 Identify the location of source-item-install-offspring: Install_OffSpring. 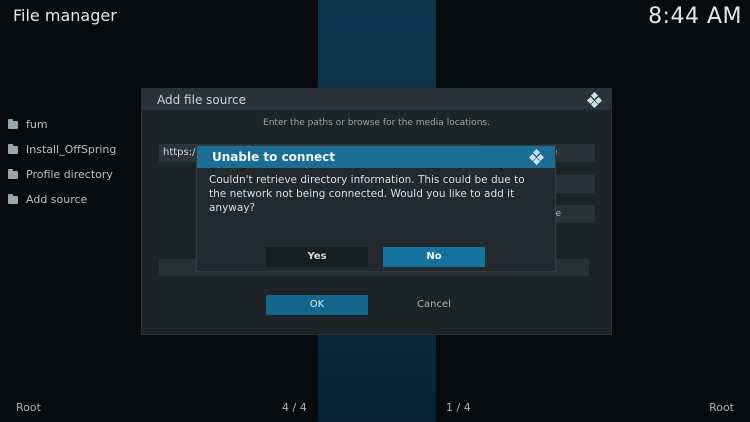
(62, 149).